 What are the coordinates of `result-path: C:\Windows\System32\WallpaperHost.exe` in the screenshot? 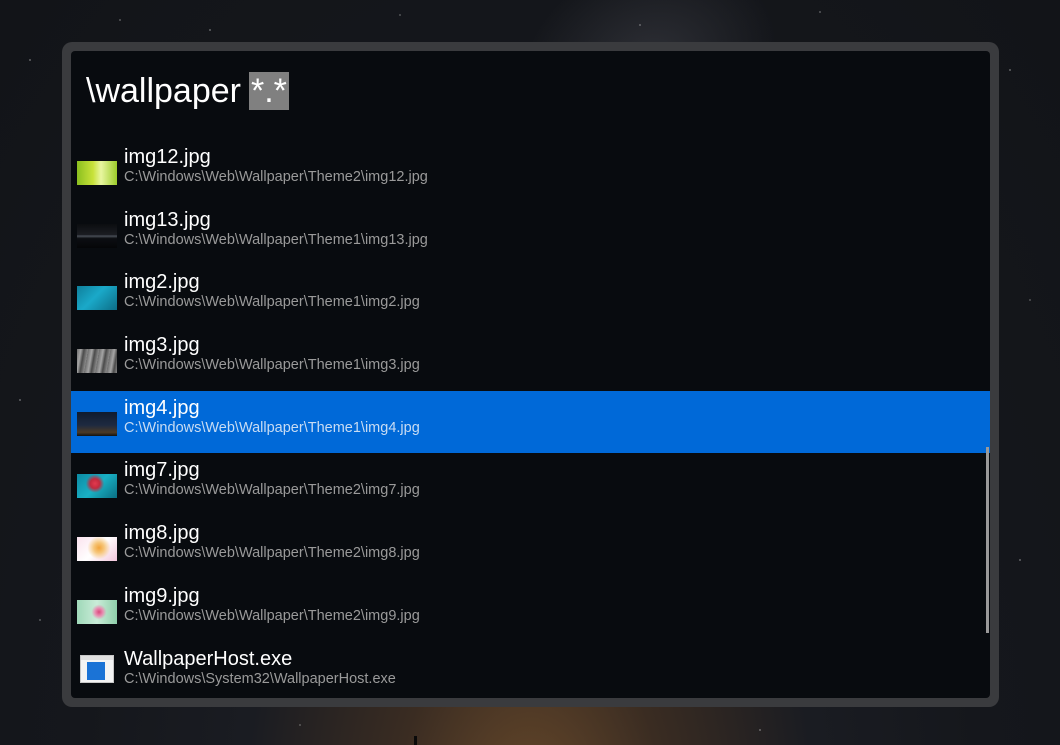 It's located at (260, 678).